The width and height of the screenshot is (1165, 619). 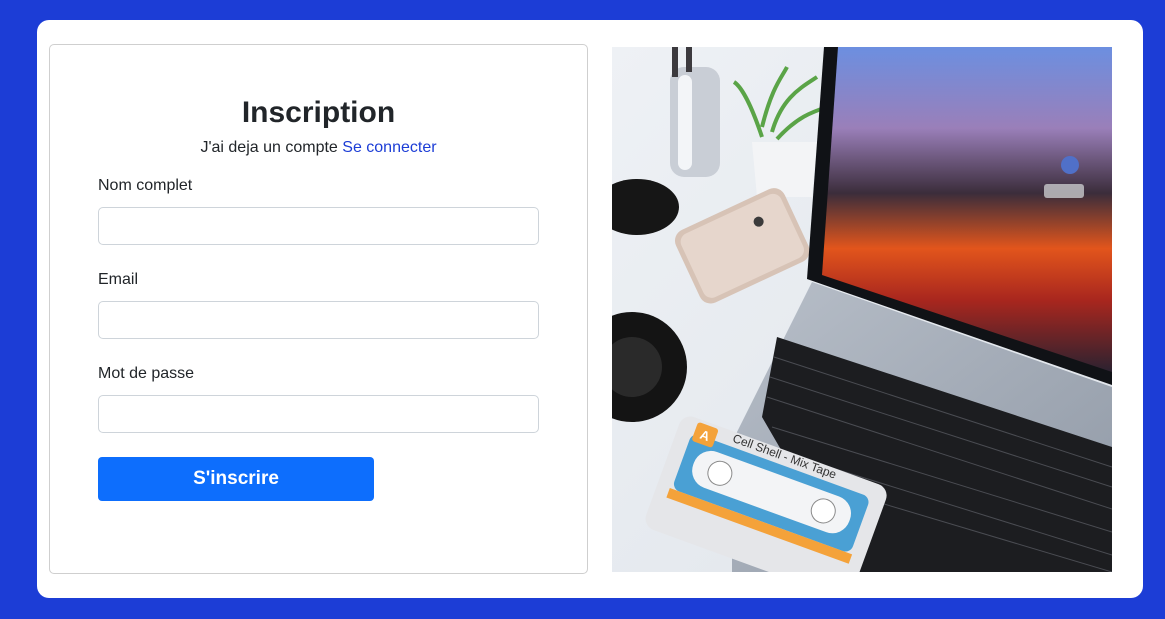 I want to click on fullname-input, so click(x=318, y=226).